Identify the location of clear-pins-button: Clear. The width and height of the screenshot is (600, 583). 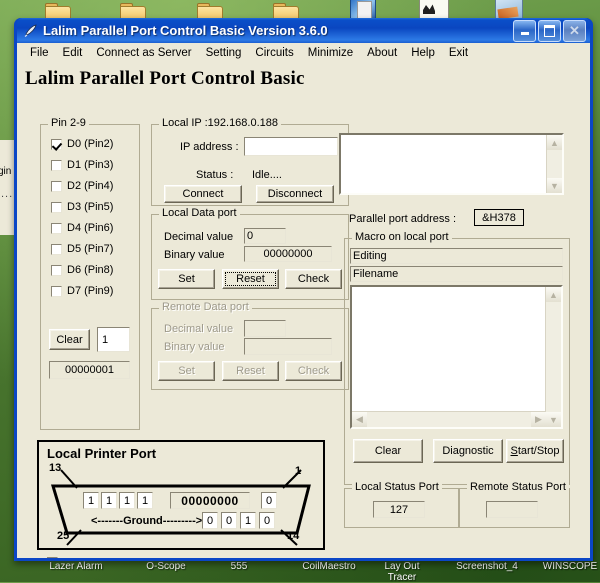
(69, 339).